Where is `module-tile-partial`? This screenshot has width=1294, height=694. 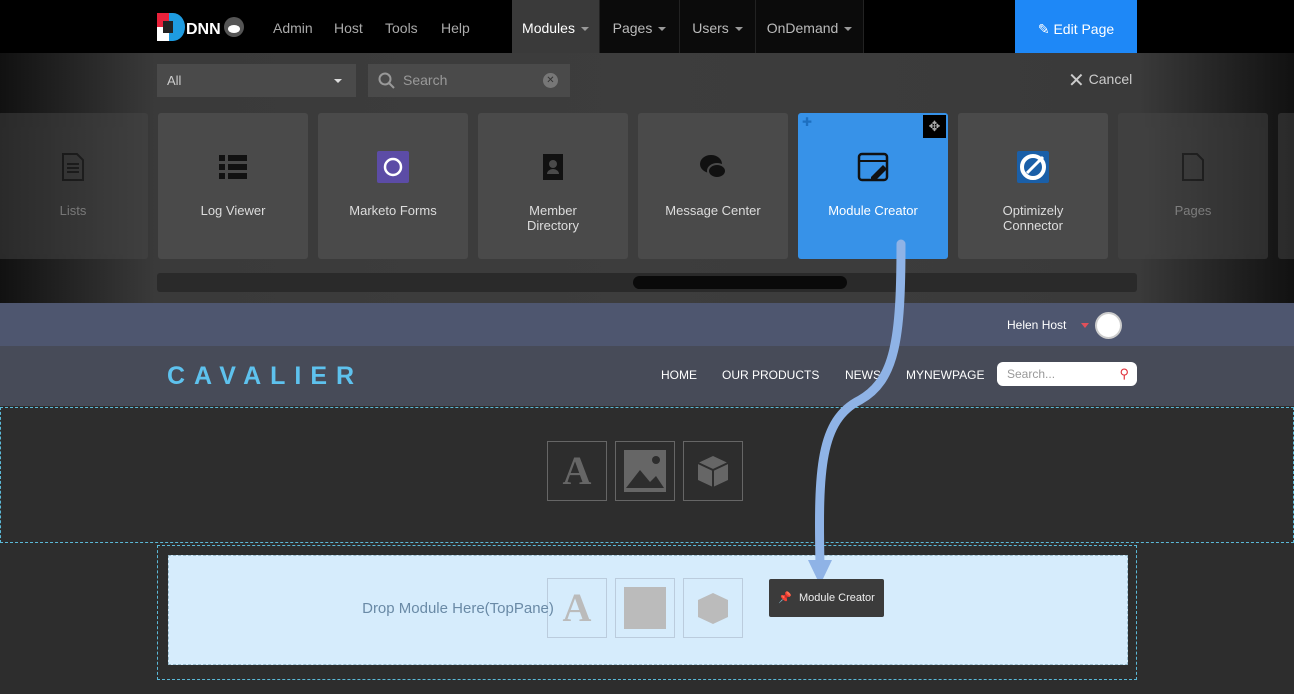 module-tile-partial is located at coordinates (1286, 186).